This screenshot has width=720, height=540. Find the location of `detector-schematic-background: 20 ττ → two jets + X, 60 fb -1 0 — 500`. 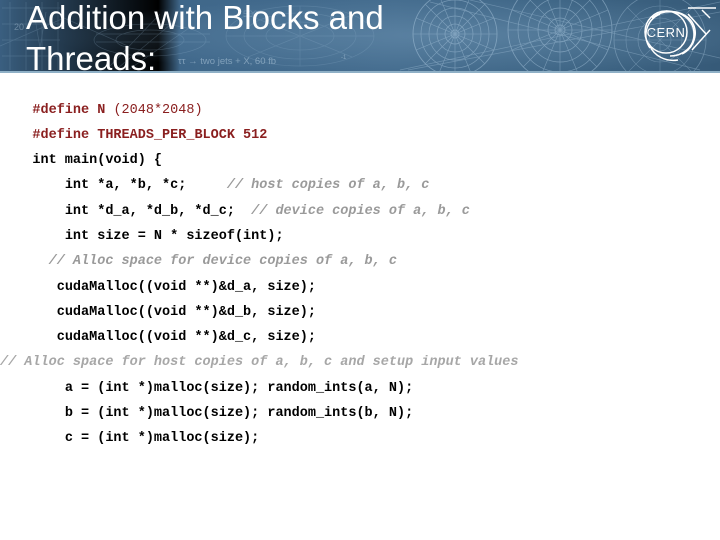

detector-schematic-background: 20 ττ → two jets + X, 60 fb -1 0 — 500 is located at coordinates (360, 35).